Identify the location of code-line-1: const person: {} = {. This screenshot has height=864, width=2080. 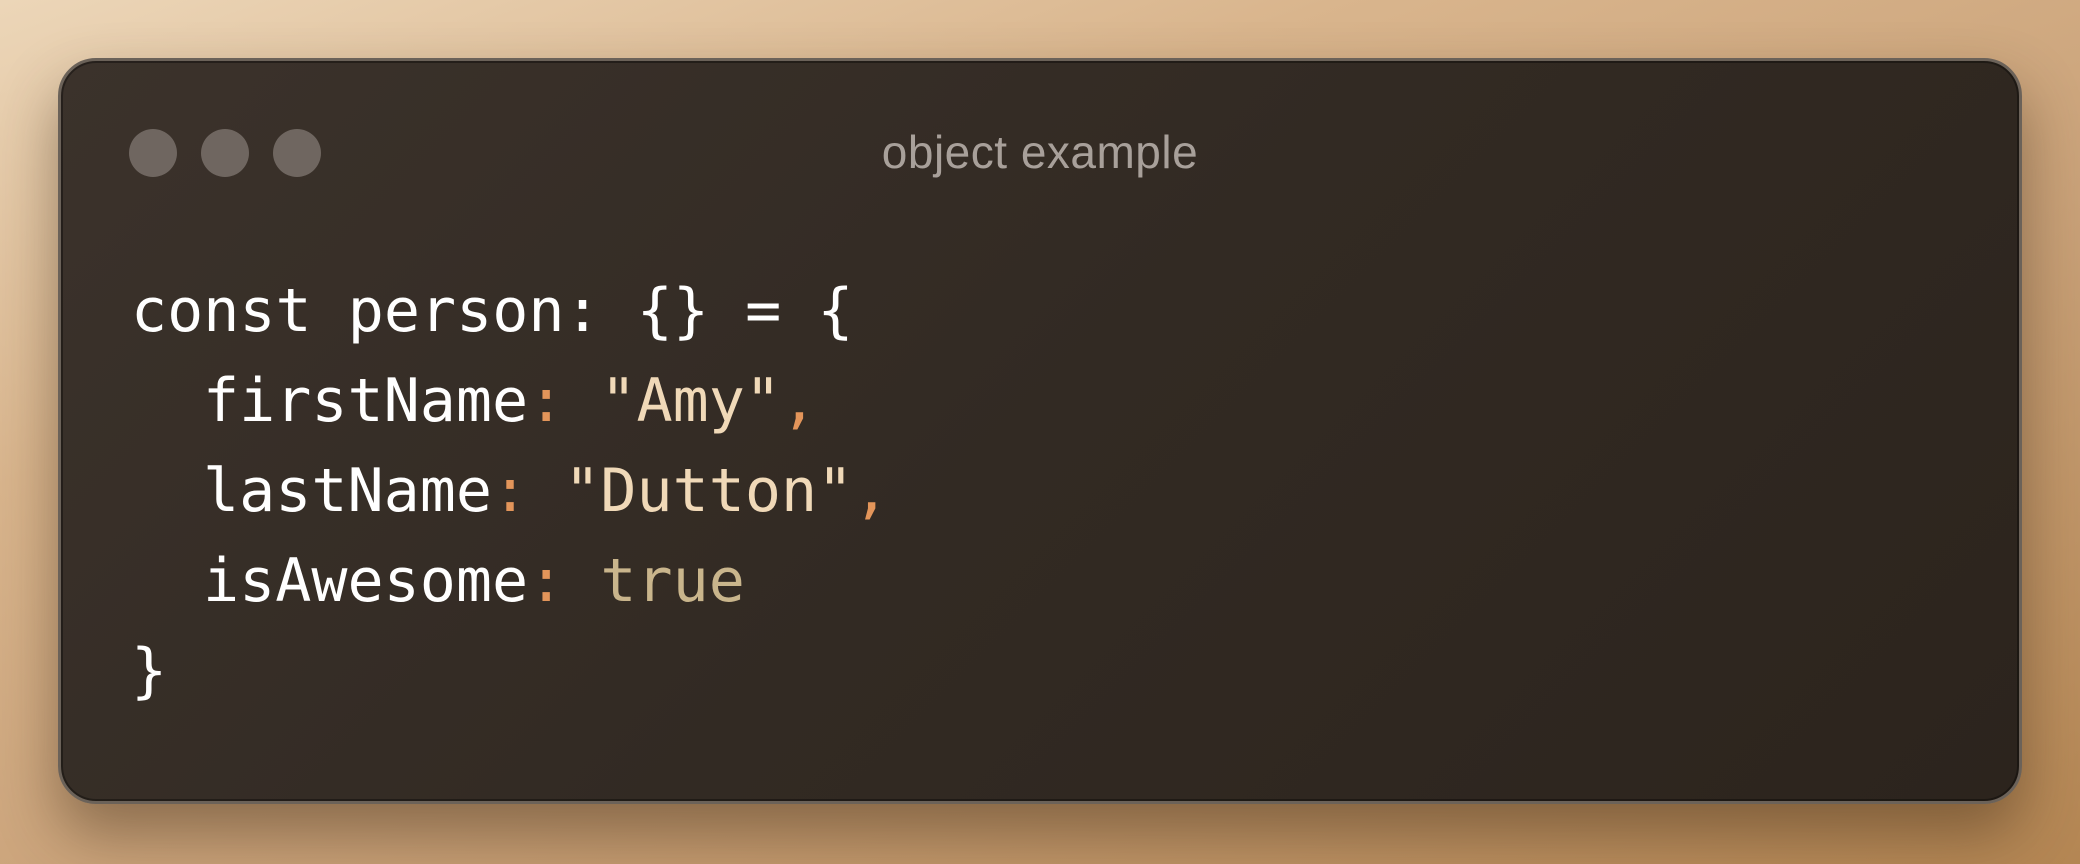
(492, 311).